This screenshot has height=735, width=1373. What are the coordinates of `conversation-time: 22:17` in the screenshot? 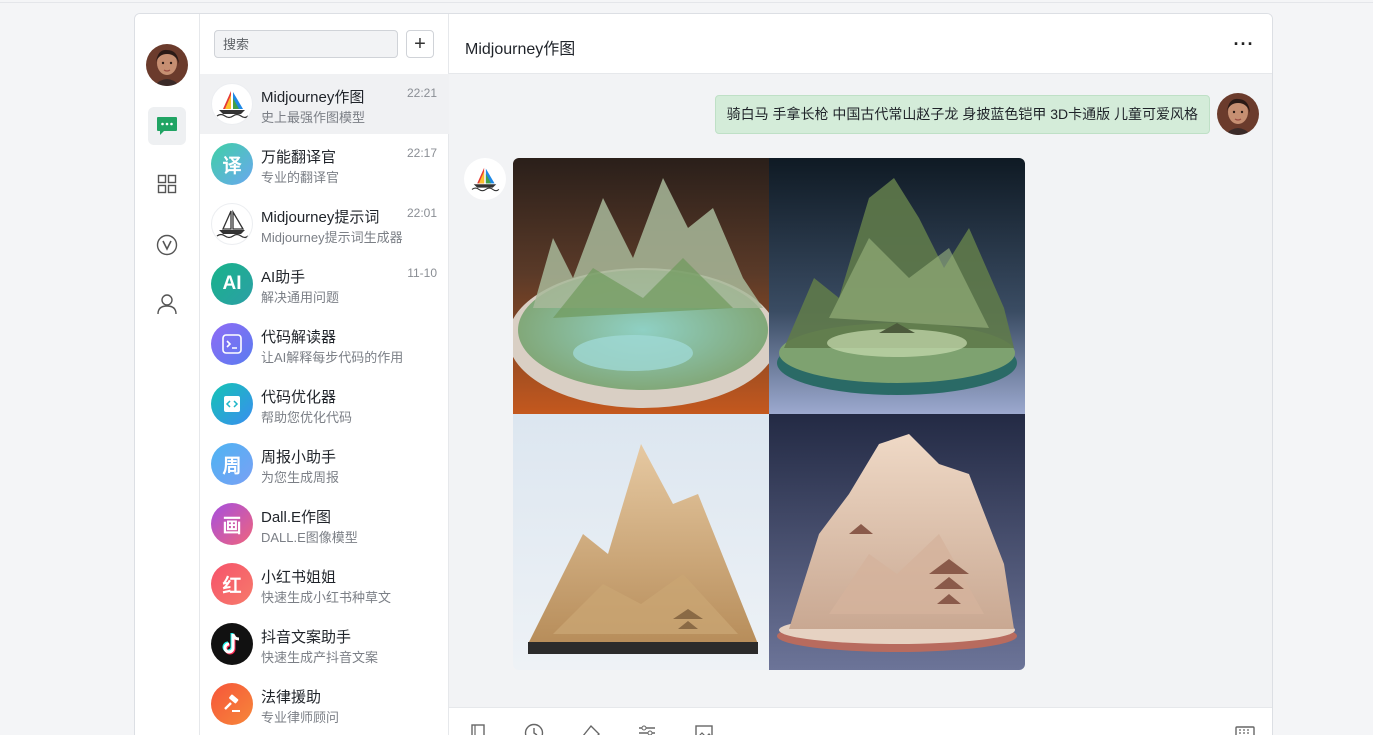 It's located at (421, 153).